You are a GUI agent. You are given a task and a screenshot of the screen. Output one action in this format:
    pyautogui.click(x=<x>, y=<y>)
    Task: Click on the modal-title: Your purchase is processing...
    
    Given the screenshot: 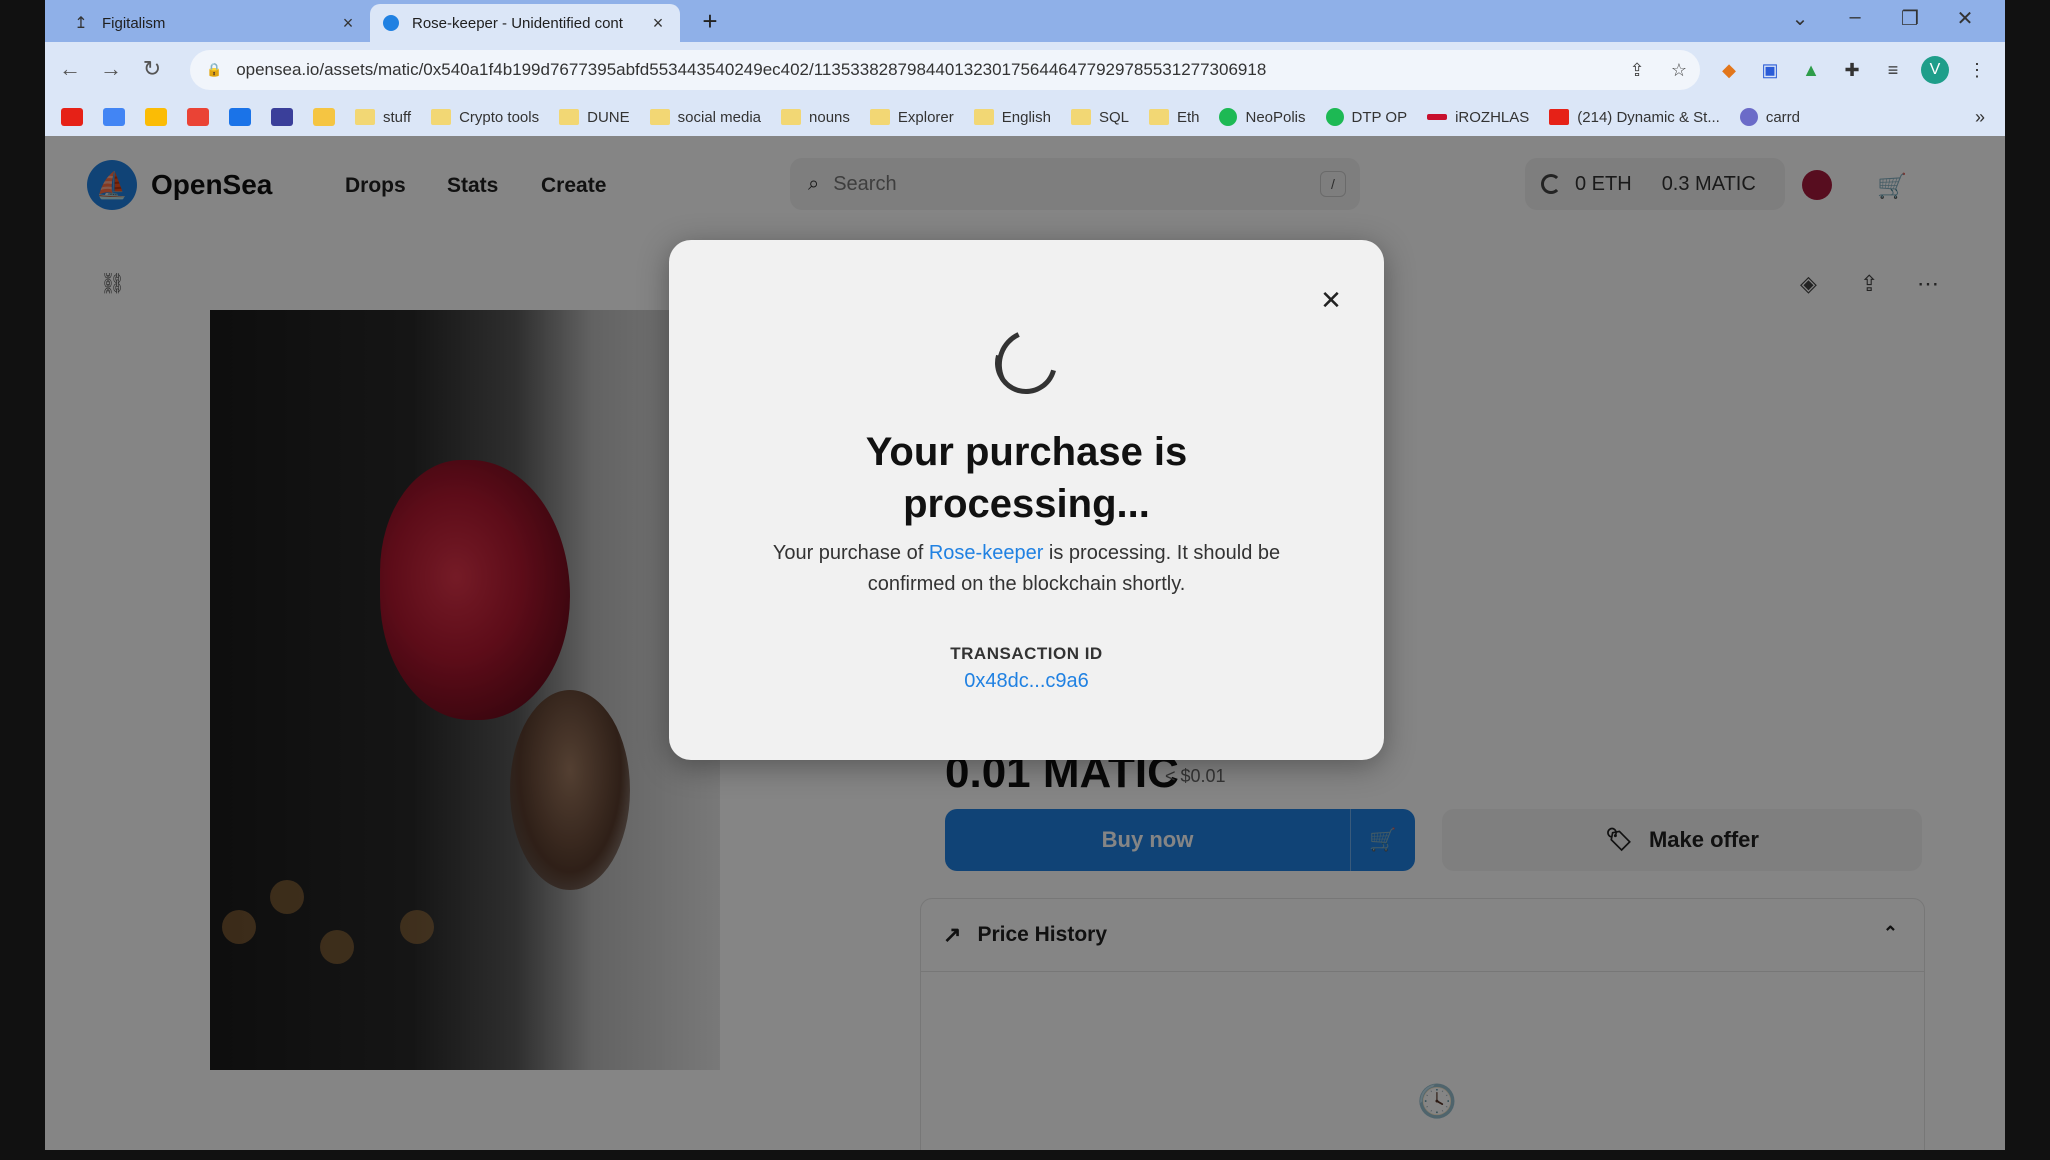 What is the action you would take?
    pyautogui.click(x=1026, y=478)
    